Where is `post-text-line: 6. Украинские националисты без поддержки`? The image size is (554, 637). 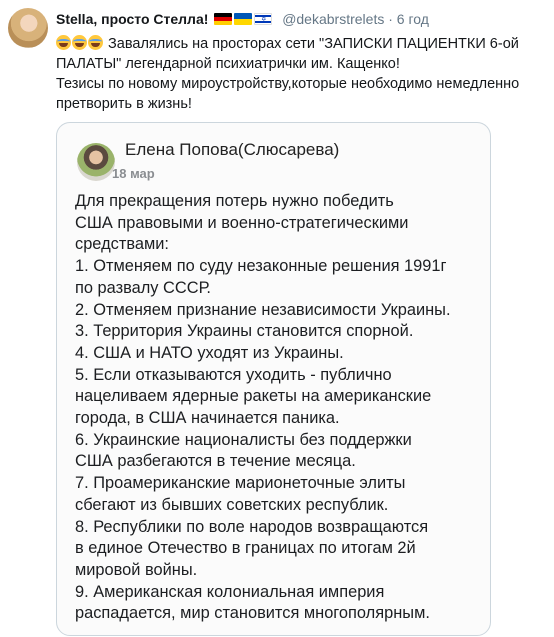 post-text-line: 6. Украинские националисты без поддержки is located at coordinates (243, 439).